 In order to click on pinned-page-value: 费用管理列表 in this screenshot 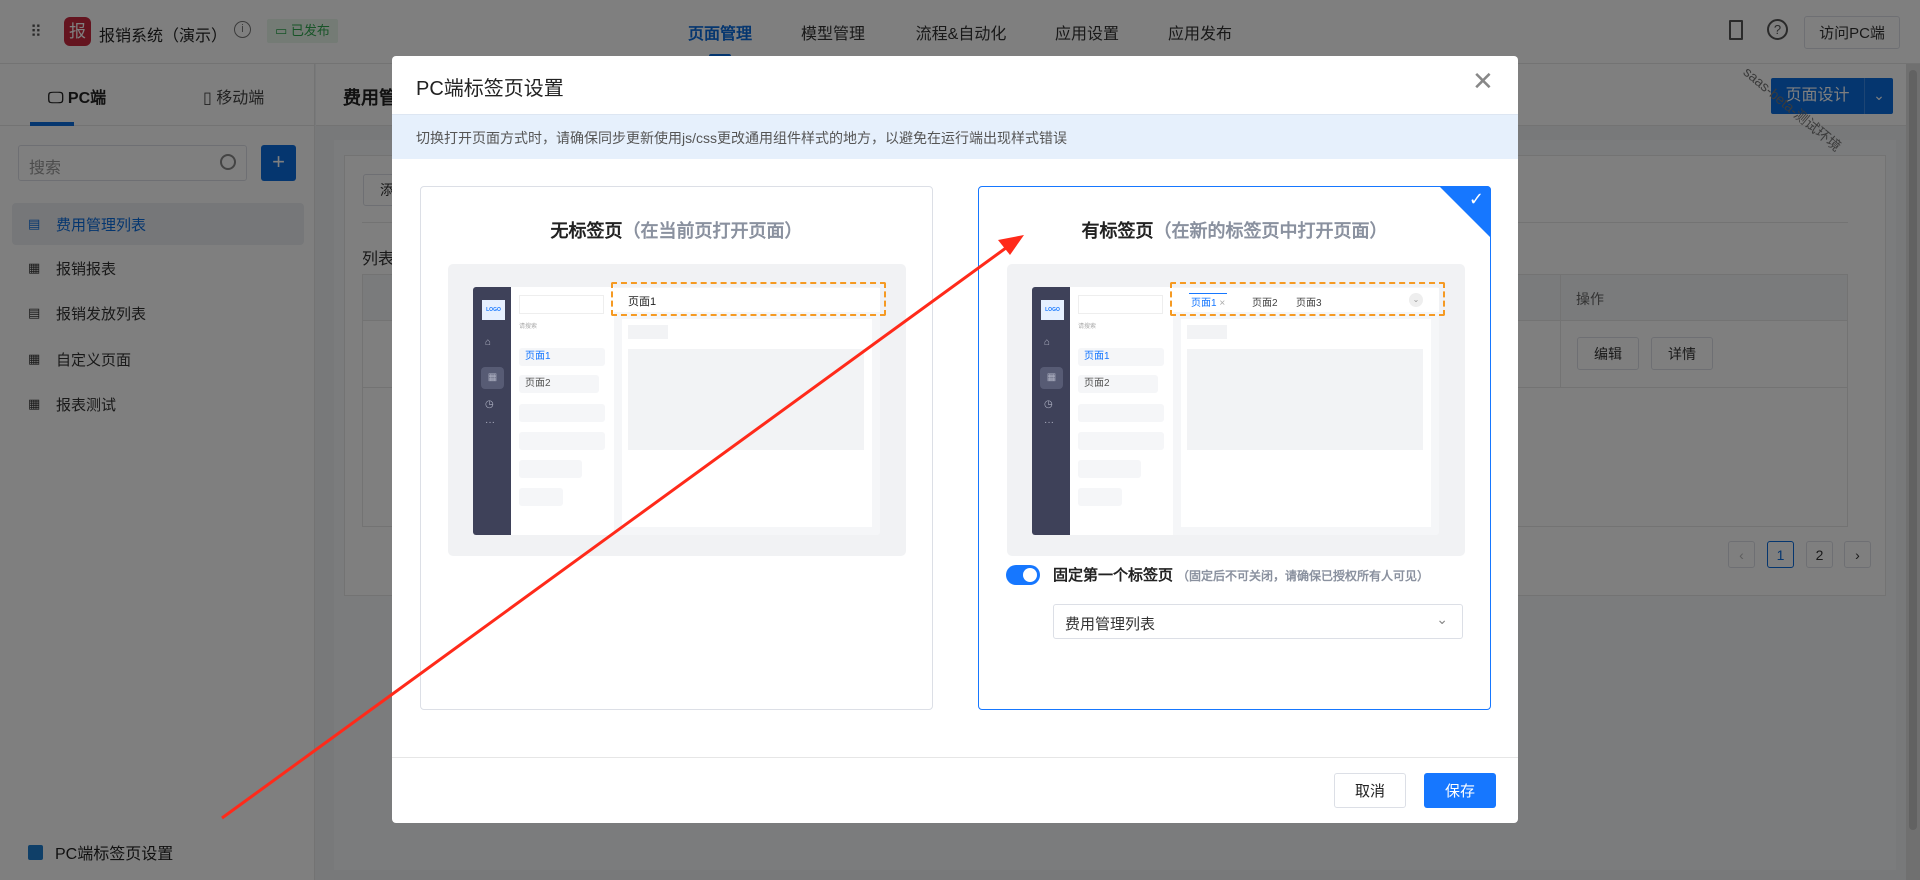, I will do `click(1110, 624)`.